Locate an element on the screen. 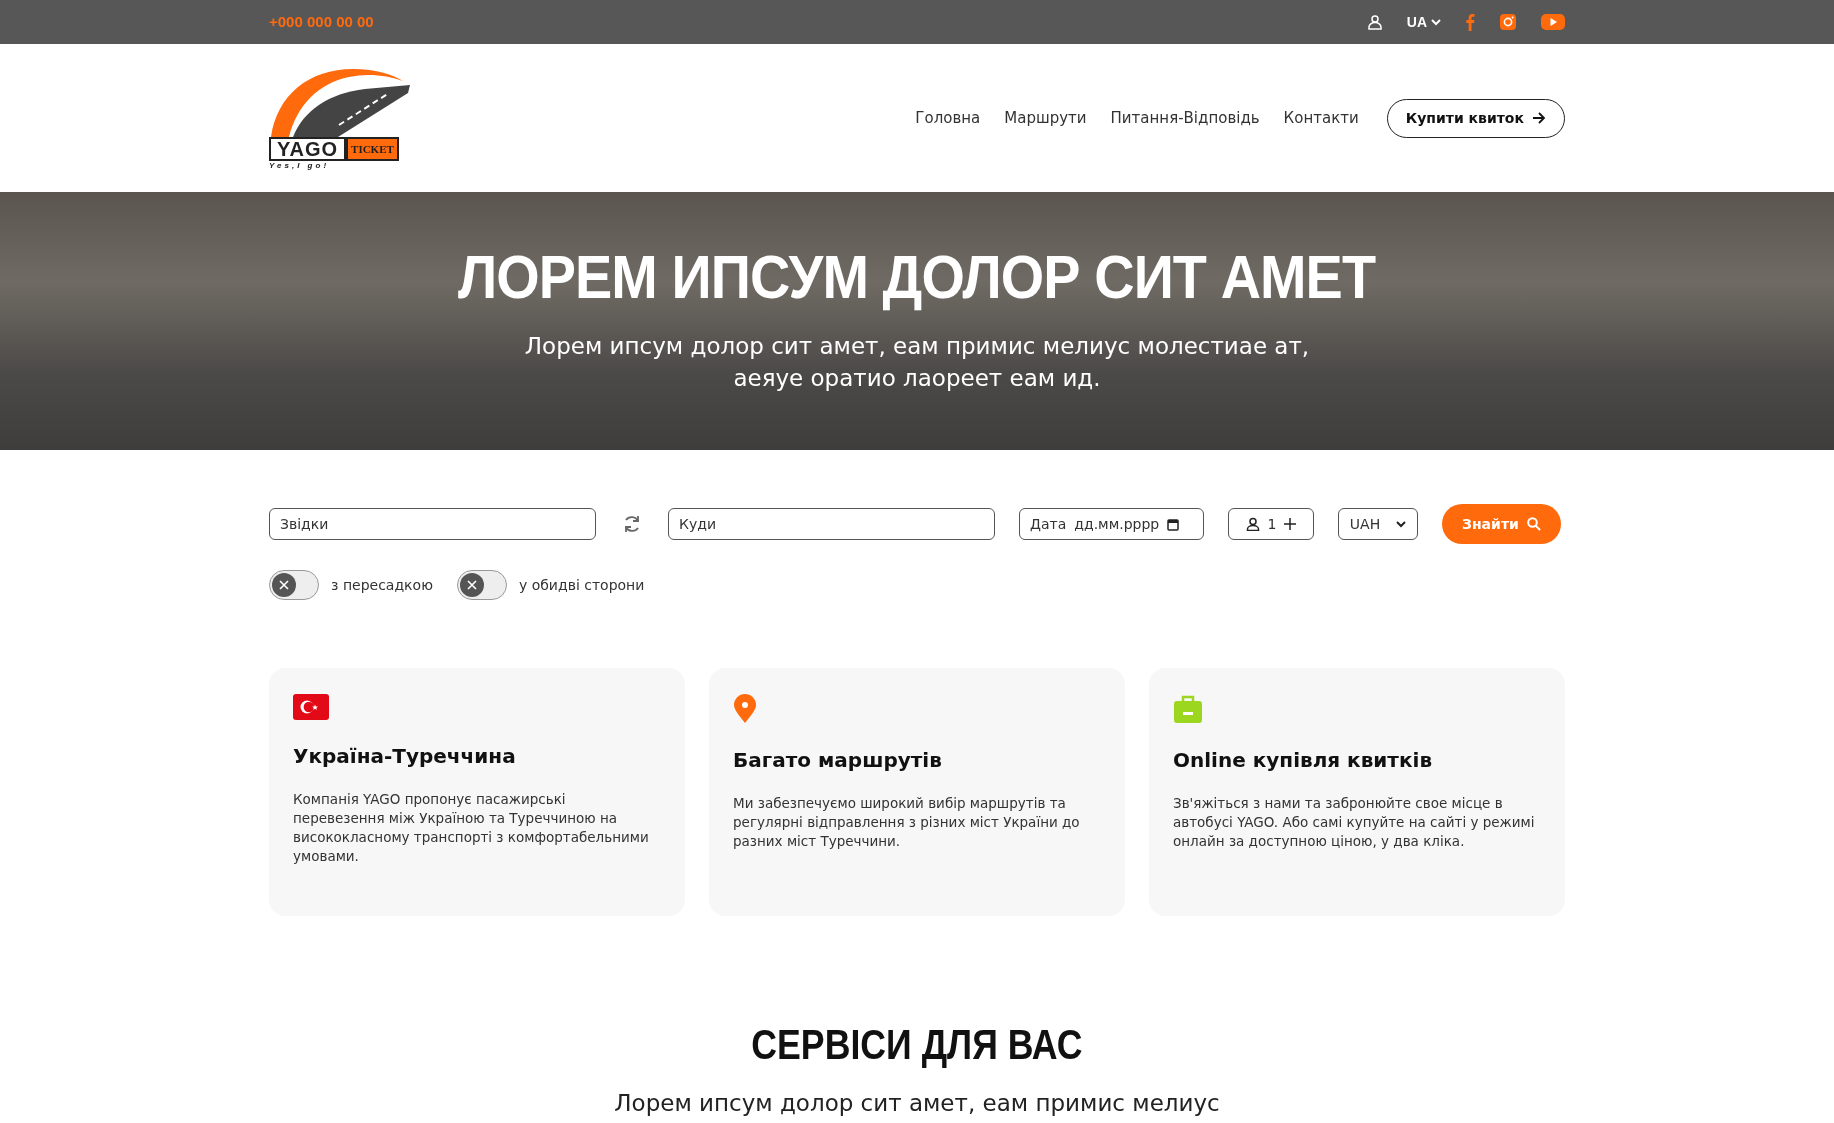 The width and height of the screenshot is (1834, 1123). section-subtitle: Лорем ипсум долор сит амет, еам примис мелиус is located at coordinates (917, 1104).